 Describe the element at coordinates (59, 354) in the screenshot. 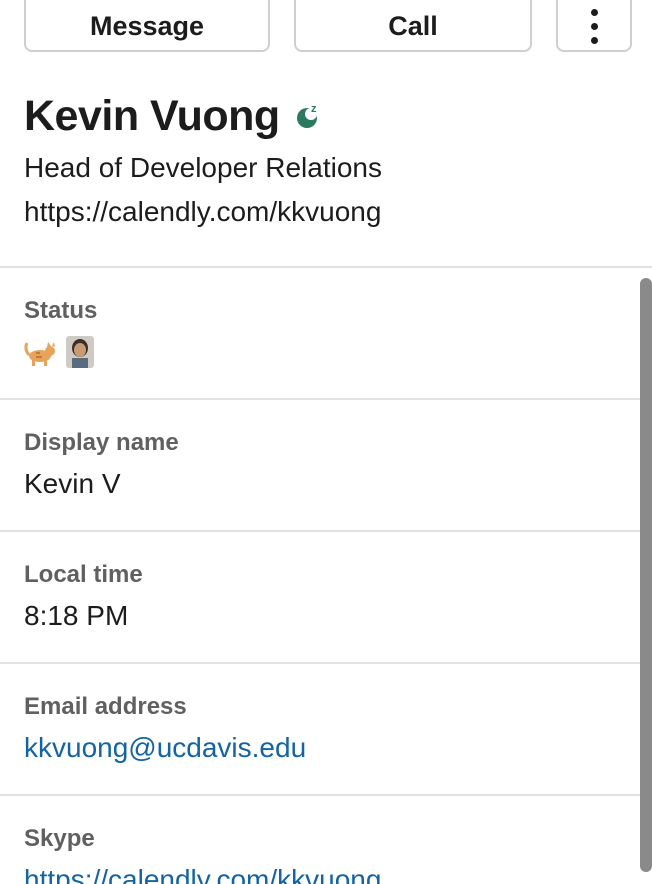

I see `status-emojis` at that location.